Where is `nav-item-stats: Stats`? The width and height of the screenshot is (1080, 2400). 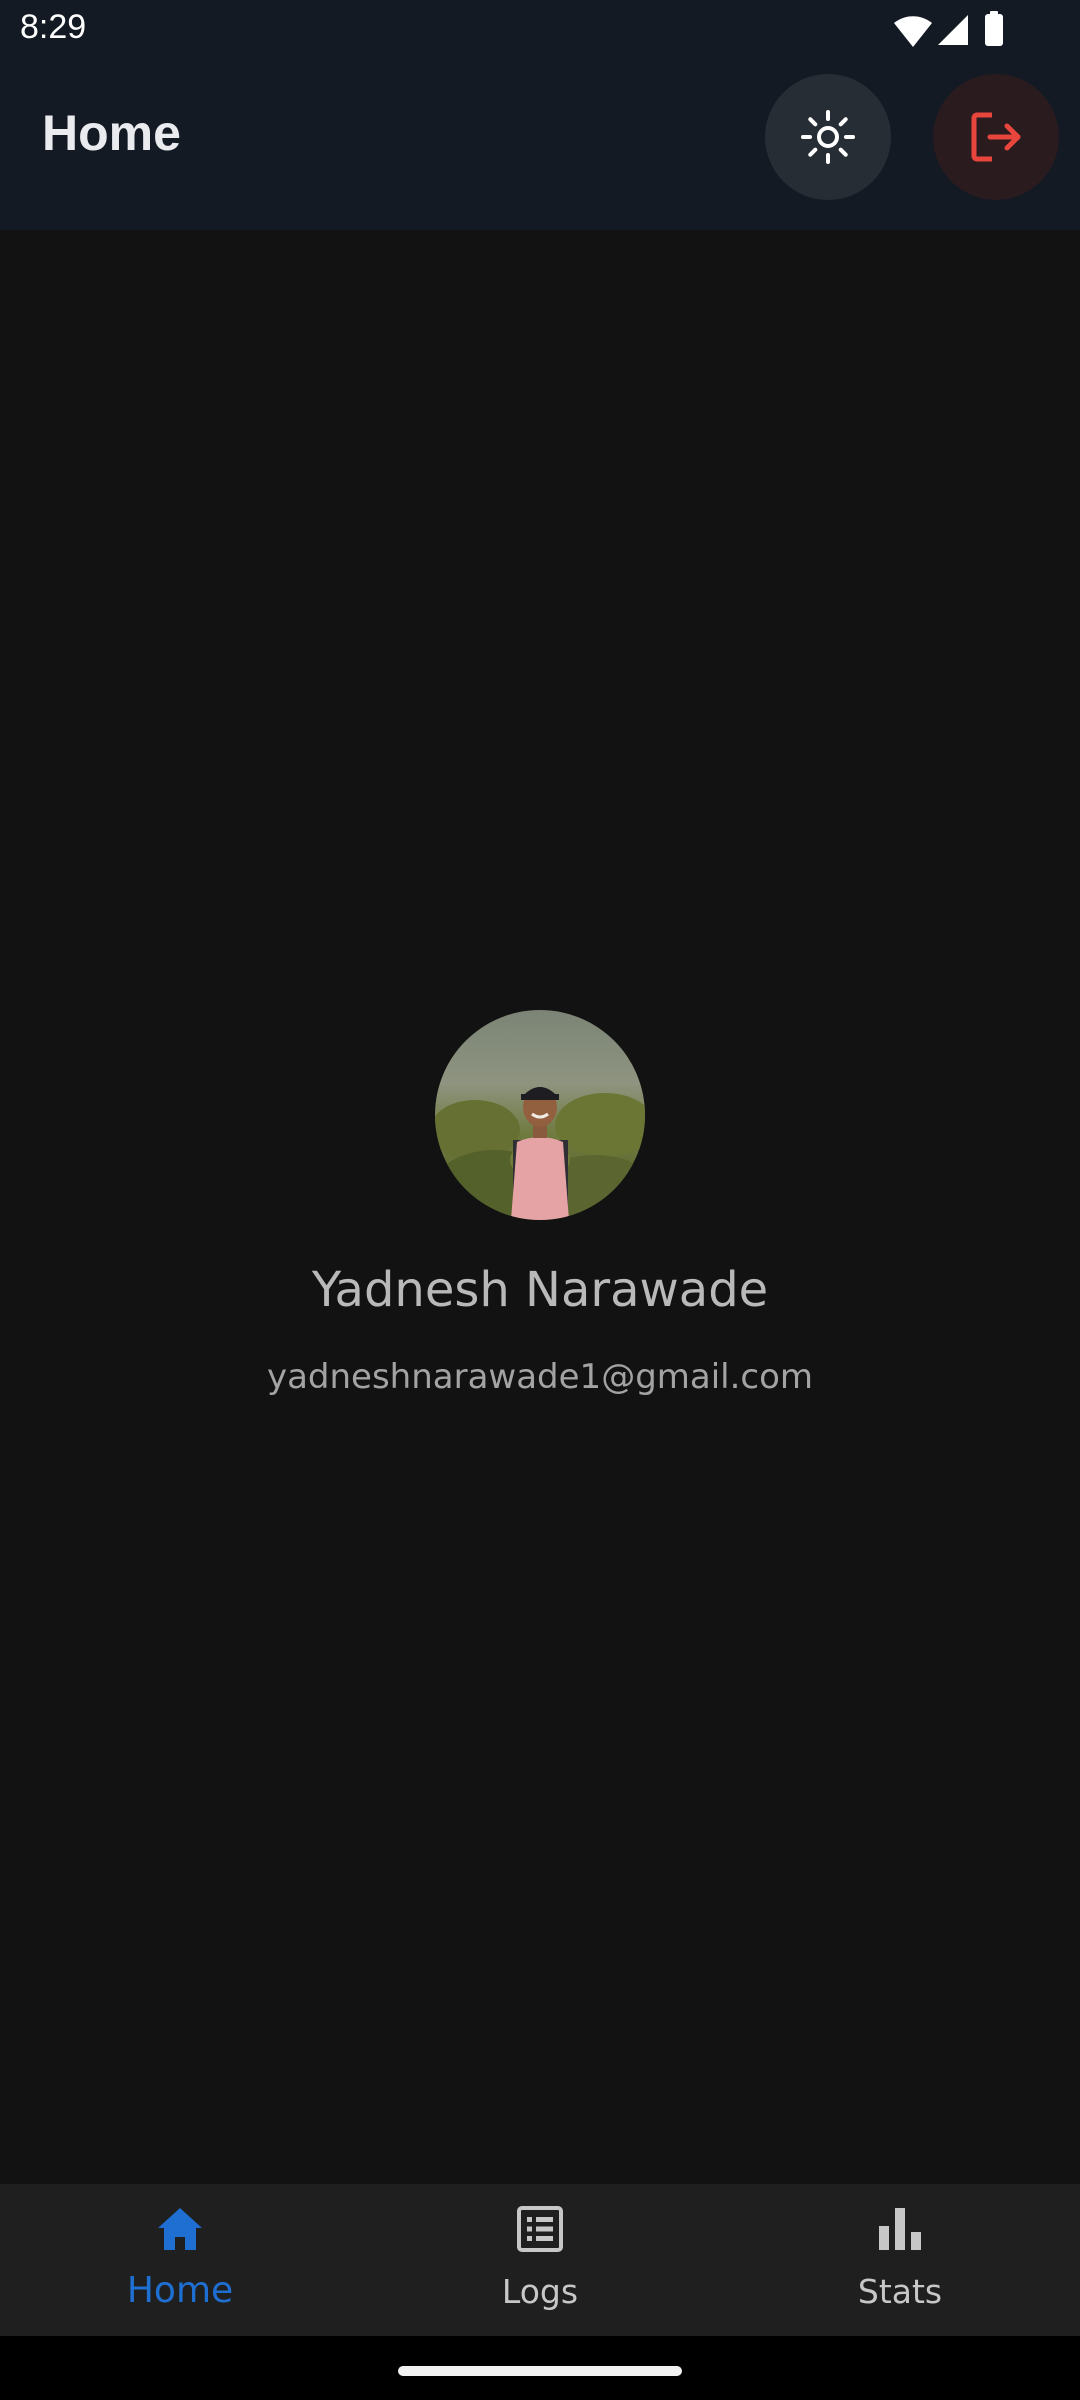
nav-item-stats: Stats is located at coordinates (900, 2260).